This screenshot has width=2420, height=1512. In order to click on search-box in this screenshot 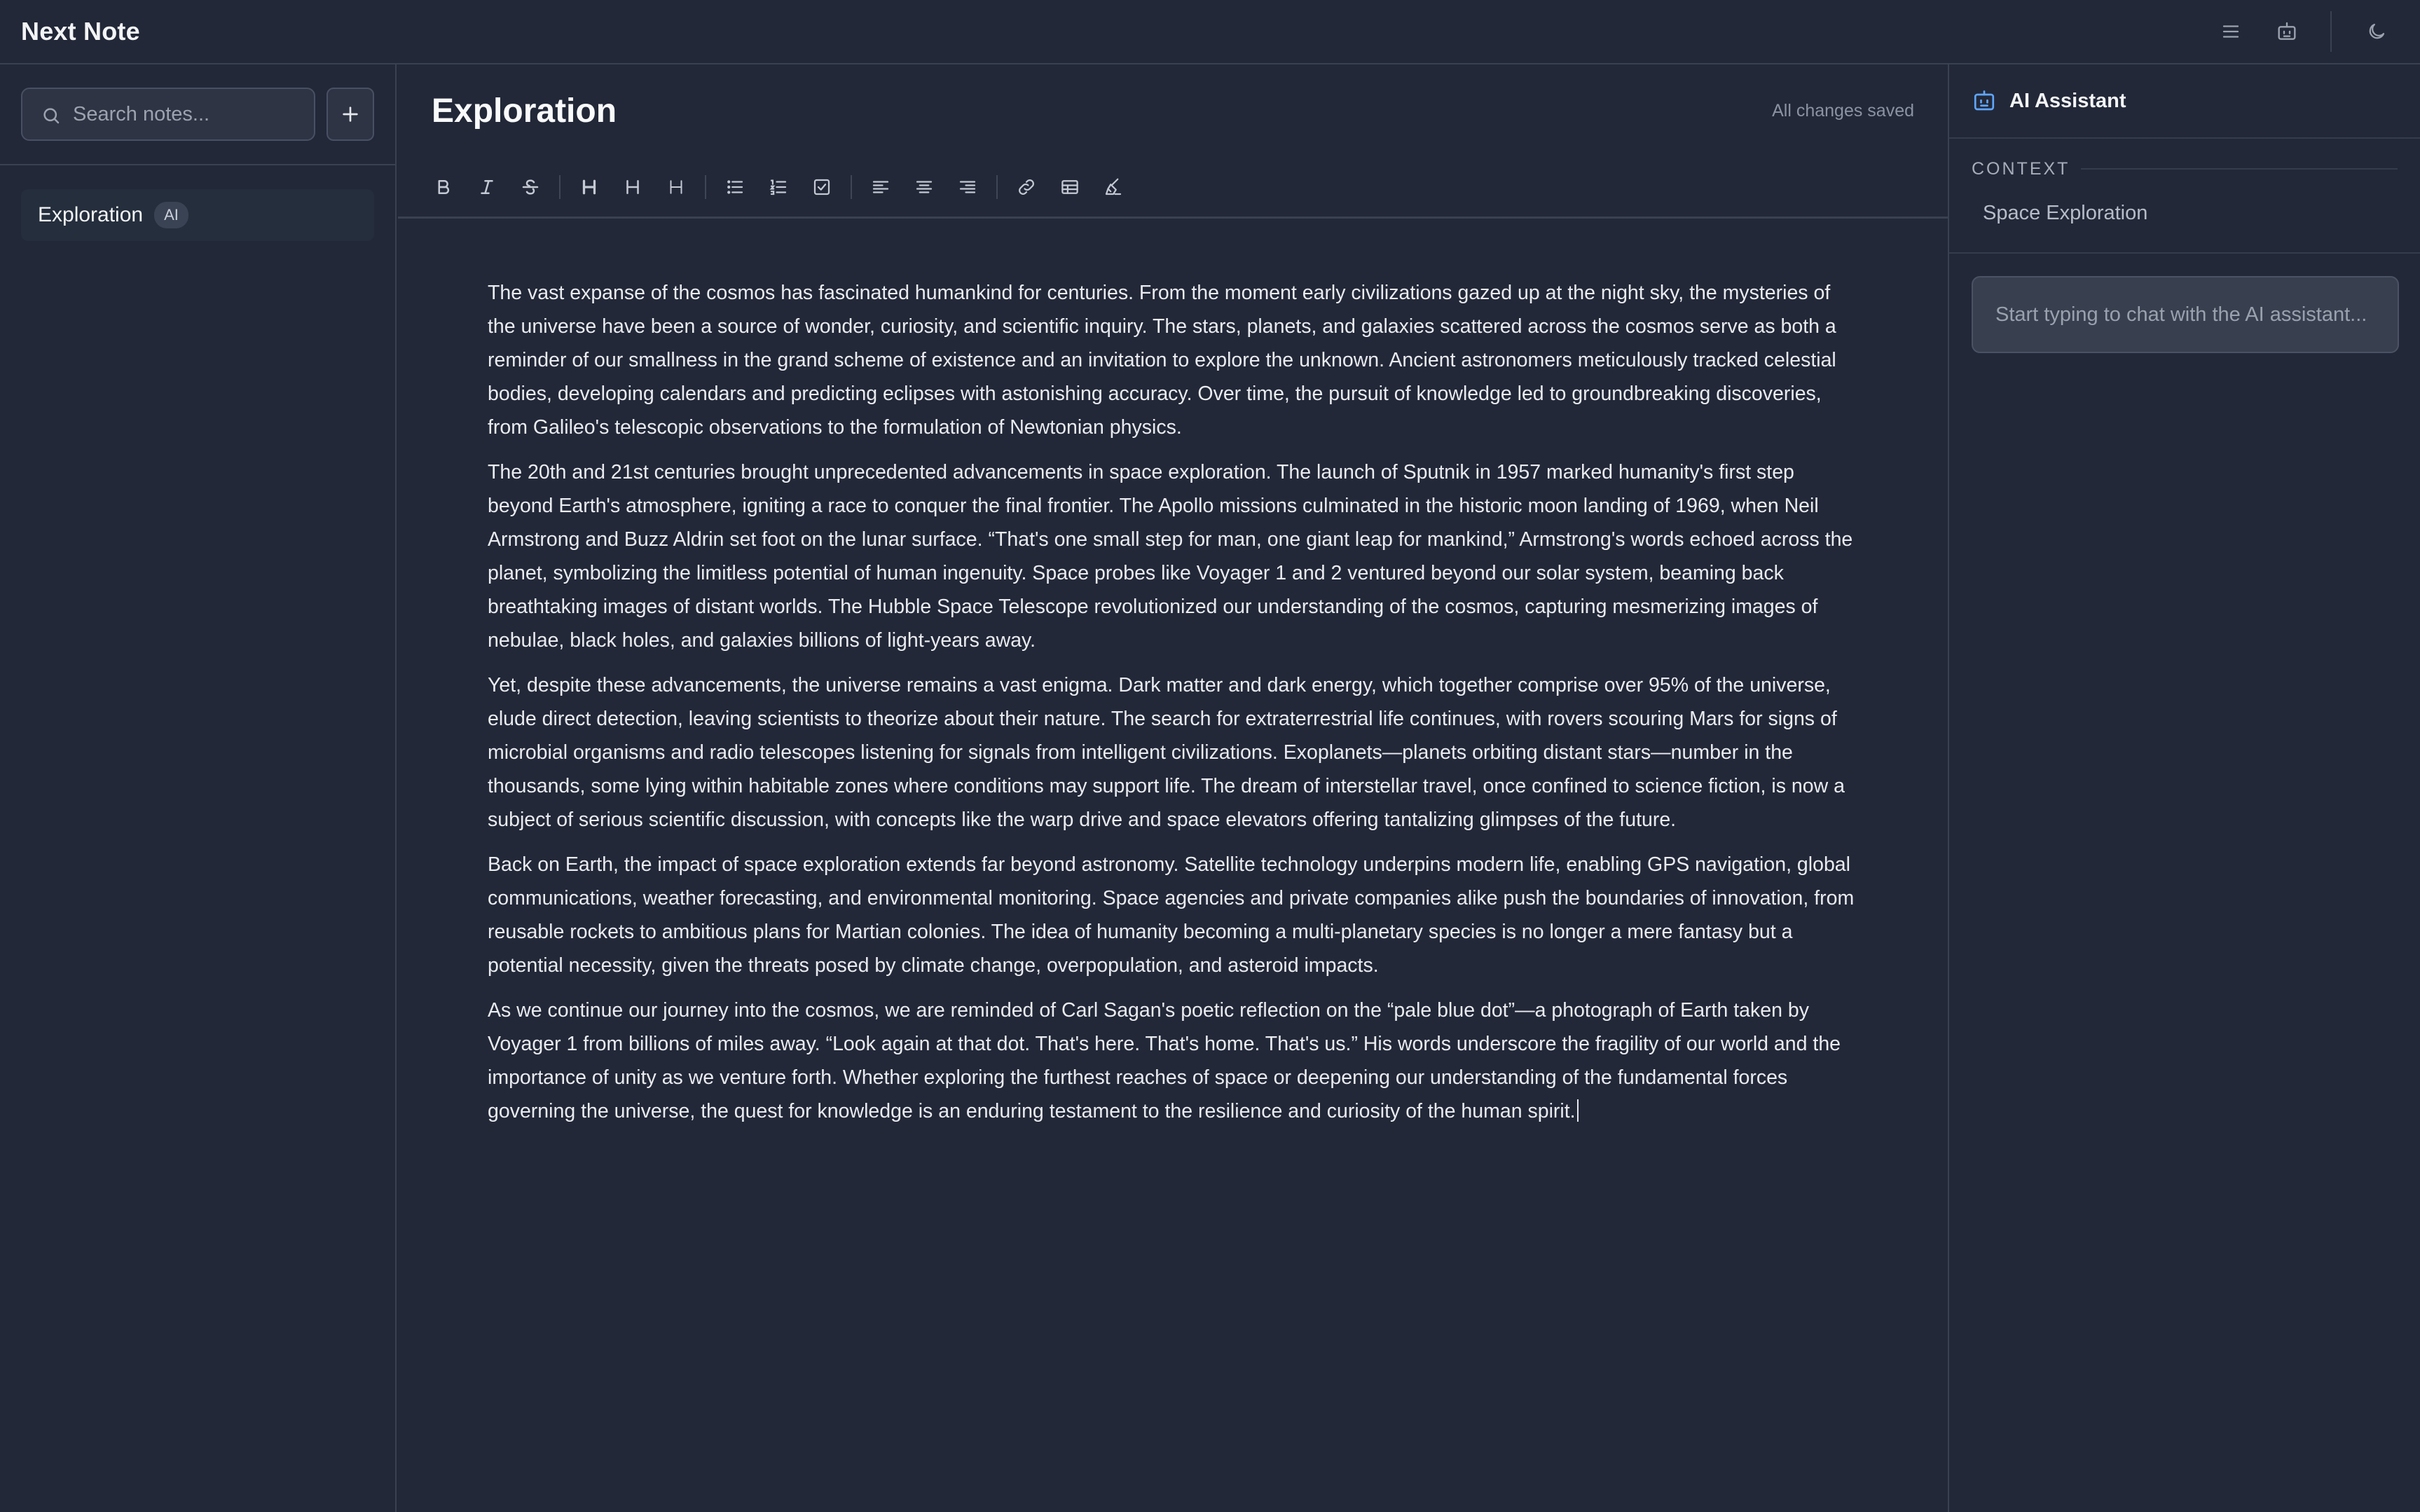, I will do `click(168, 114)`.